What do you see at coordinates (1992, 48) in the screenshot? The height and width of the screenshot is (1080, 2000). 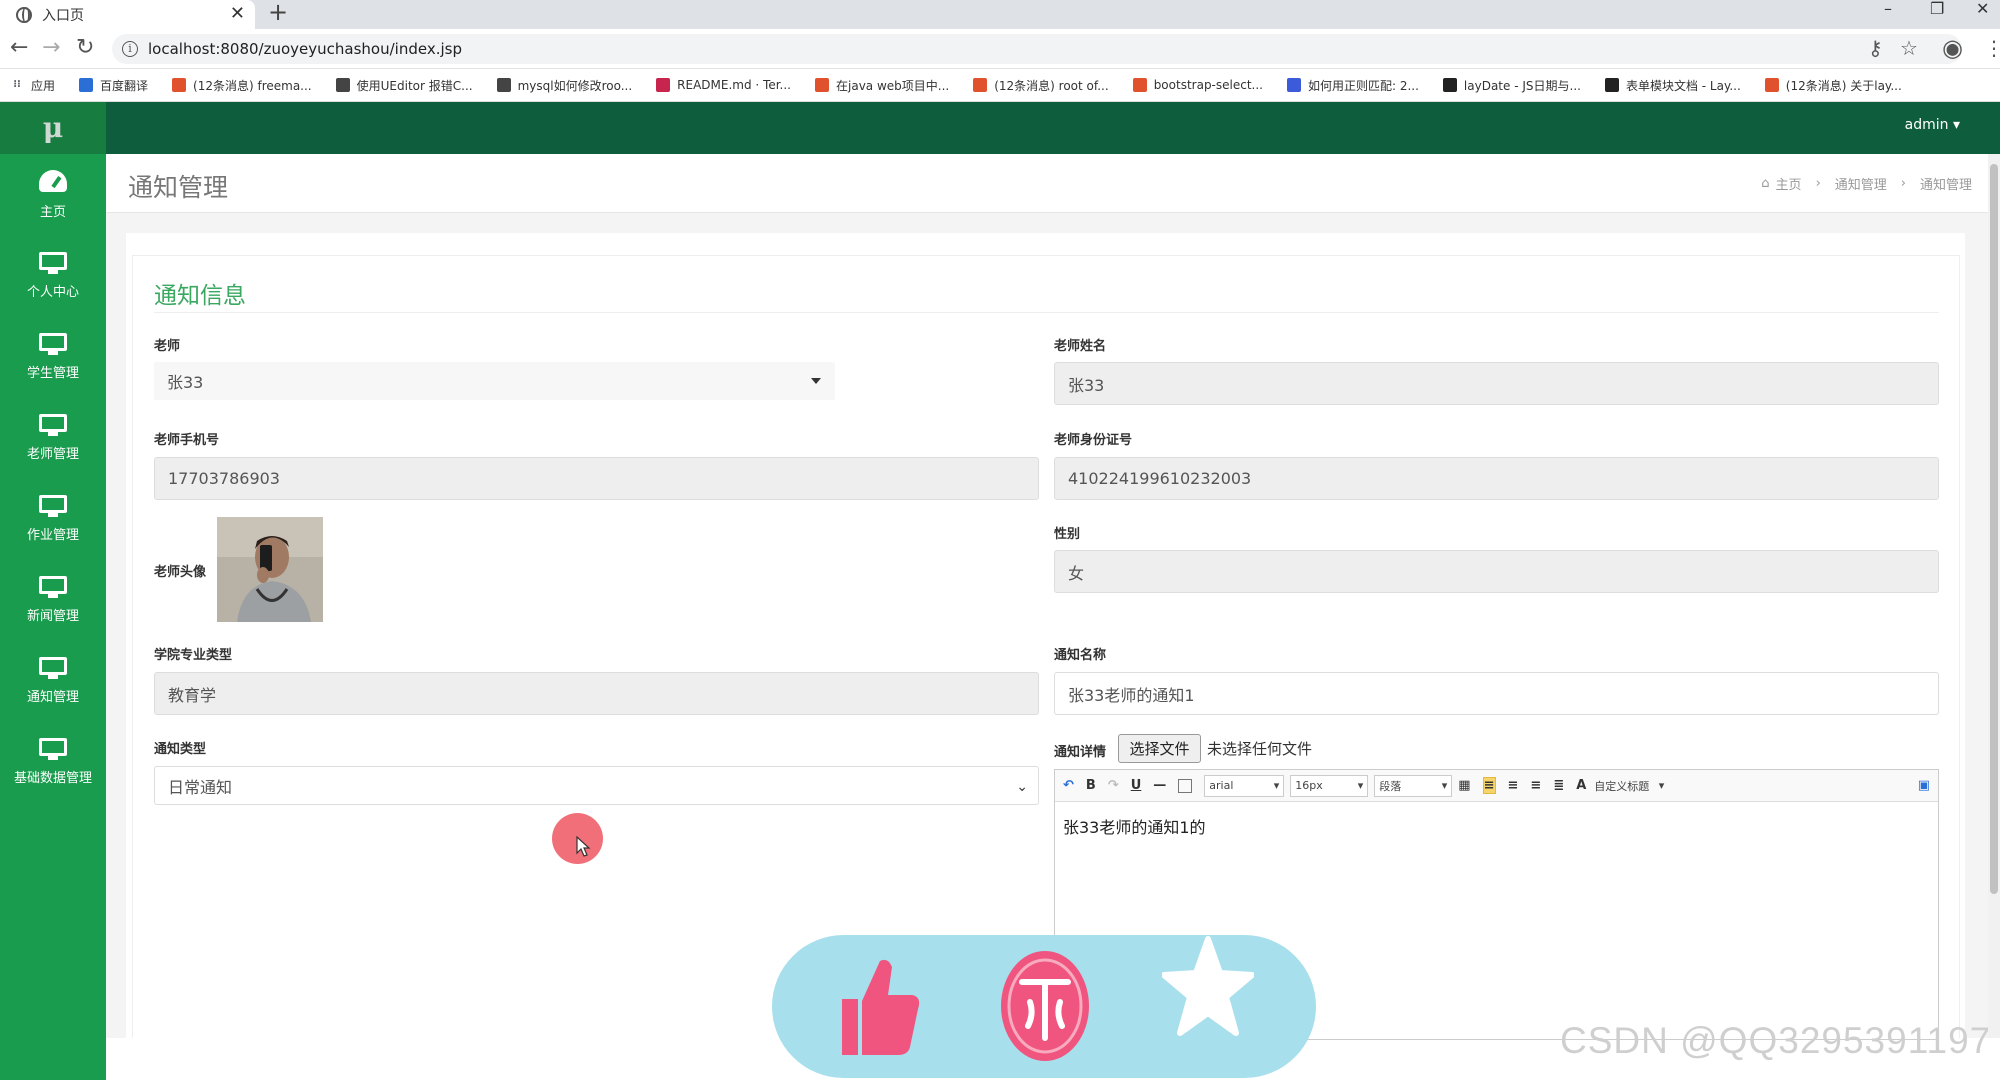 I see `menu-dots-icon: ⋮` at bounding box center [1992, 48].